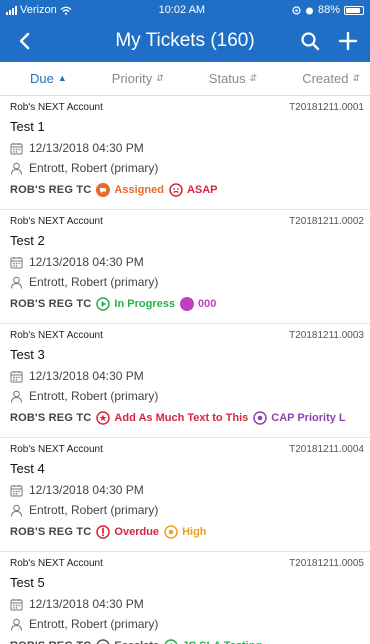 The width and height of the screenshot is (370, 644). What do you see at coordinates (222, 642) in the screenshot?
I see `priority-label: JC SLA Testing` at bounding box center [222, 642].